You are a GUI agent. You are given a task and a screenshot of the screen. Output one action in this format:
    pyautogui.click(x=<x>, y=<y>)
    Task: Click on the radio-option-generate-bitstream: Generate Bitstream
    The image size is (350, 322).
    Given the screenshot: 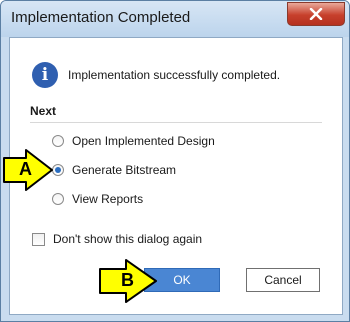 What is the action you would take?
    pyautogui.click(x=114, y=170)
    